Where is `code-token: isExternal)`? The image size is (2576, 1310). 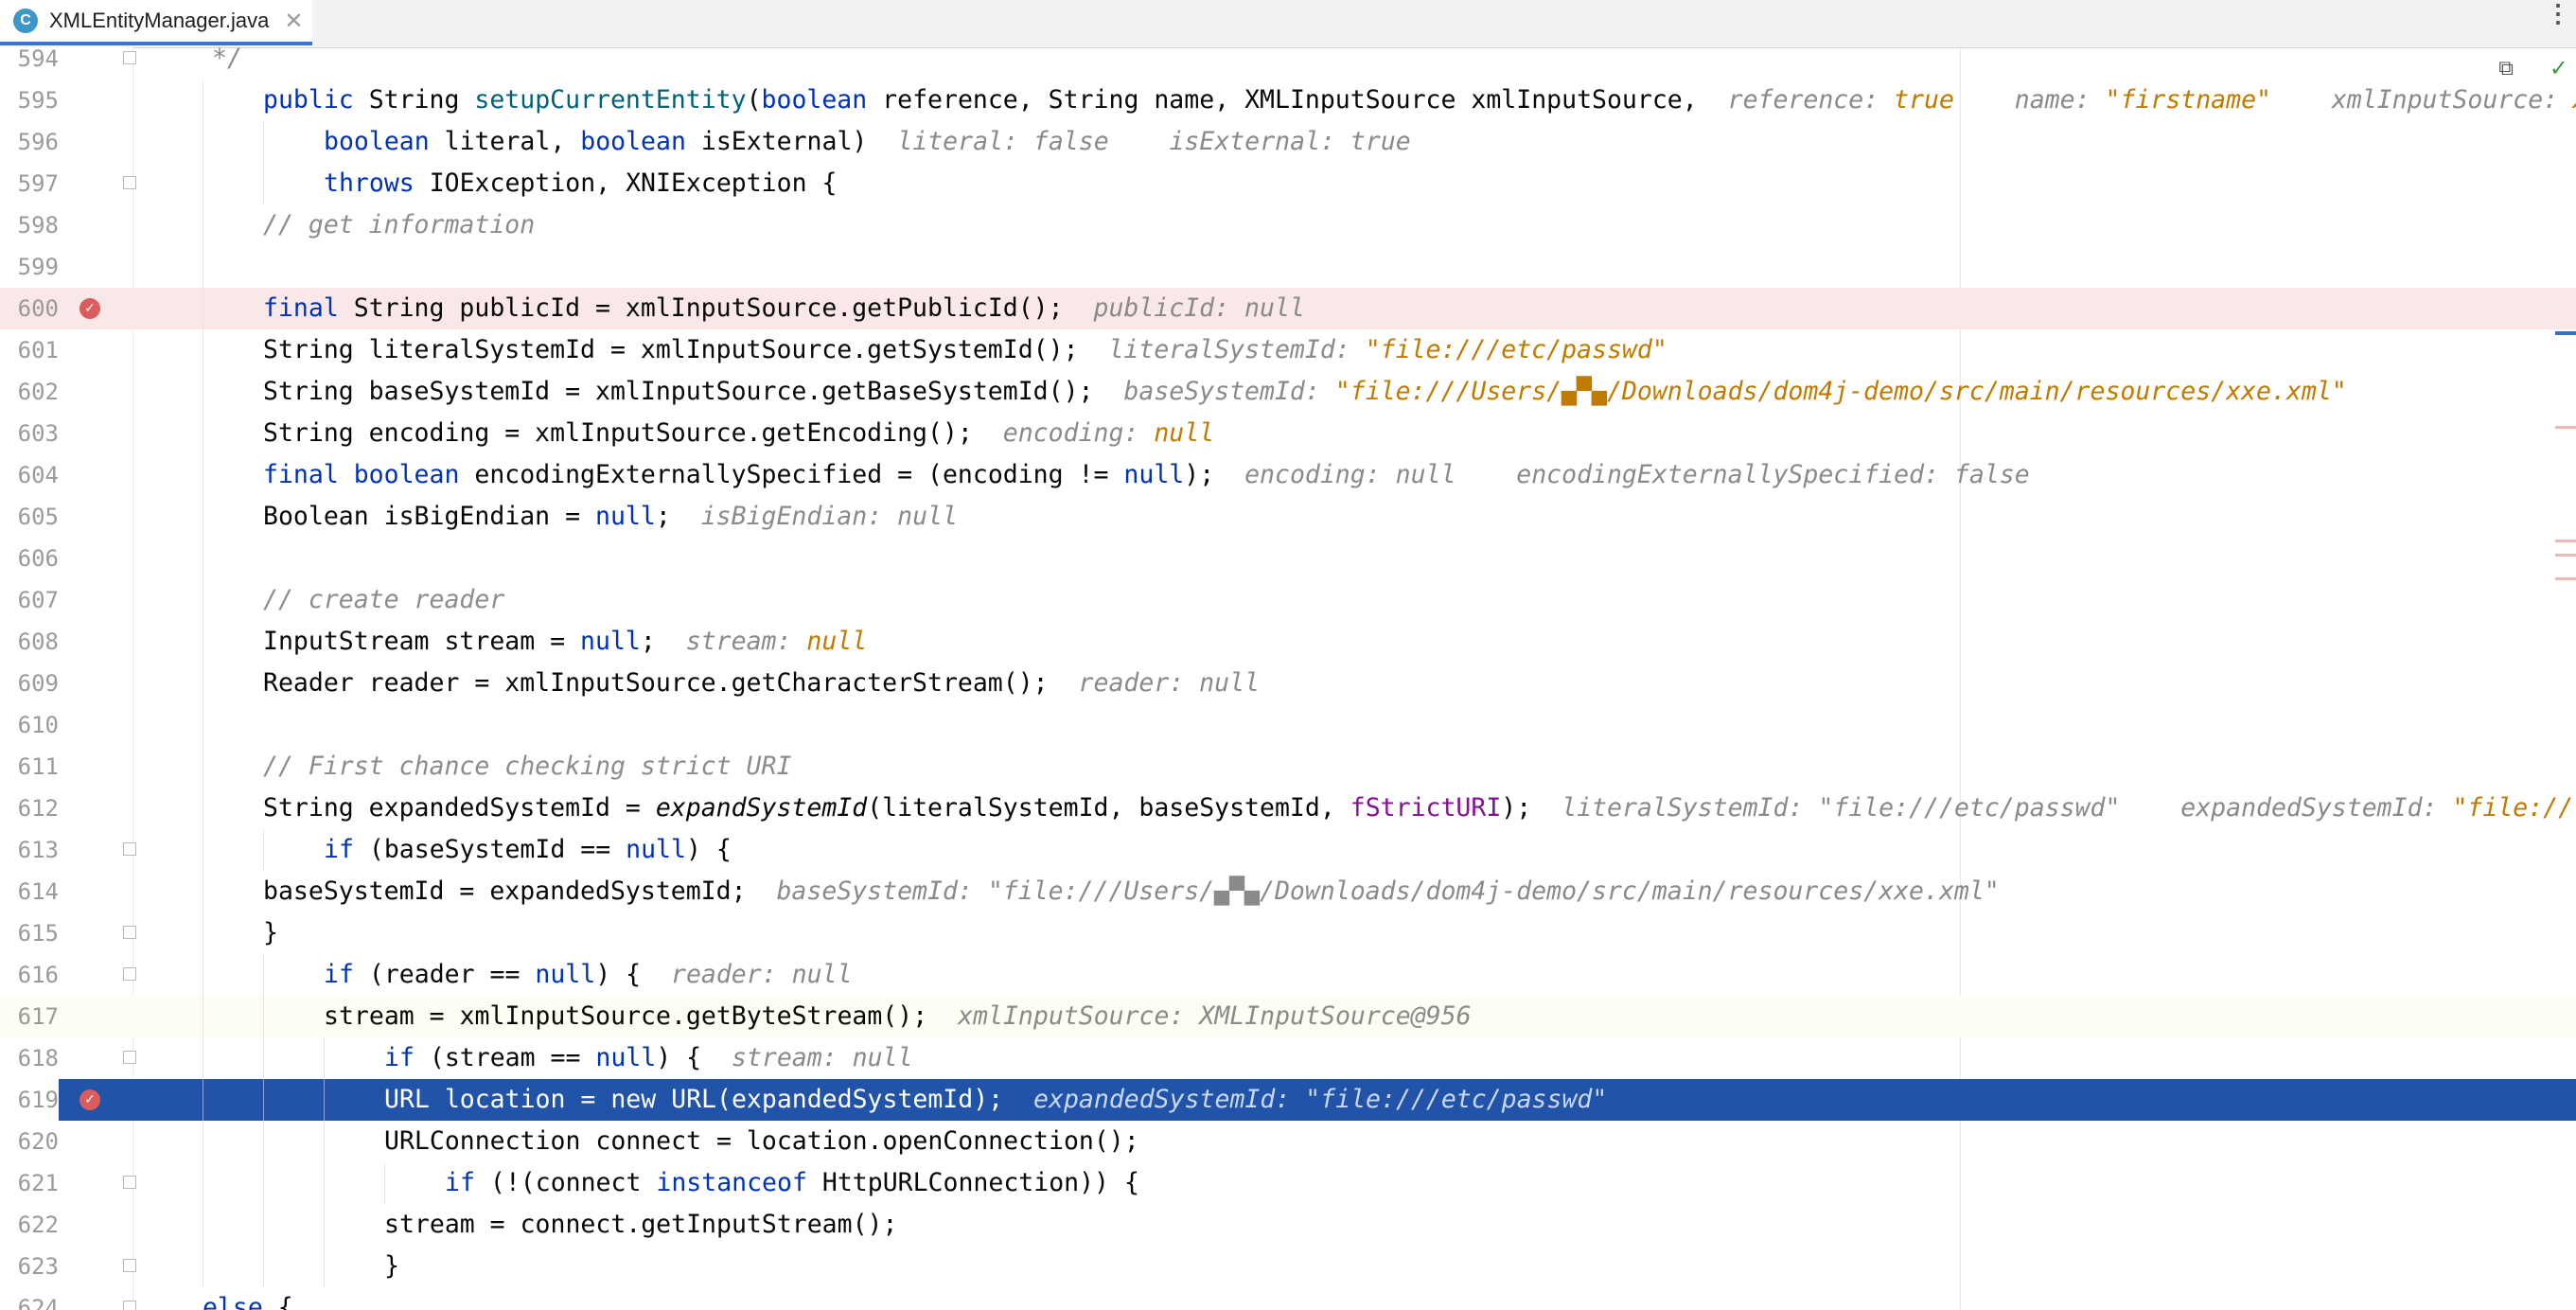 code-token: isExternal) is located at coordinates (799, 141).